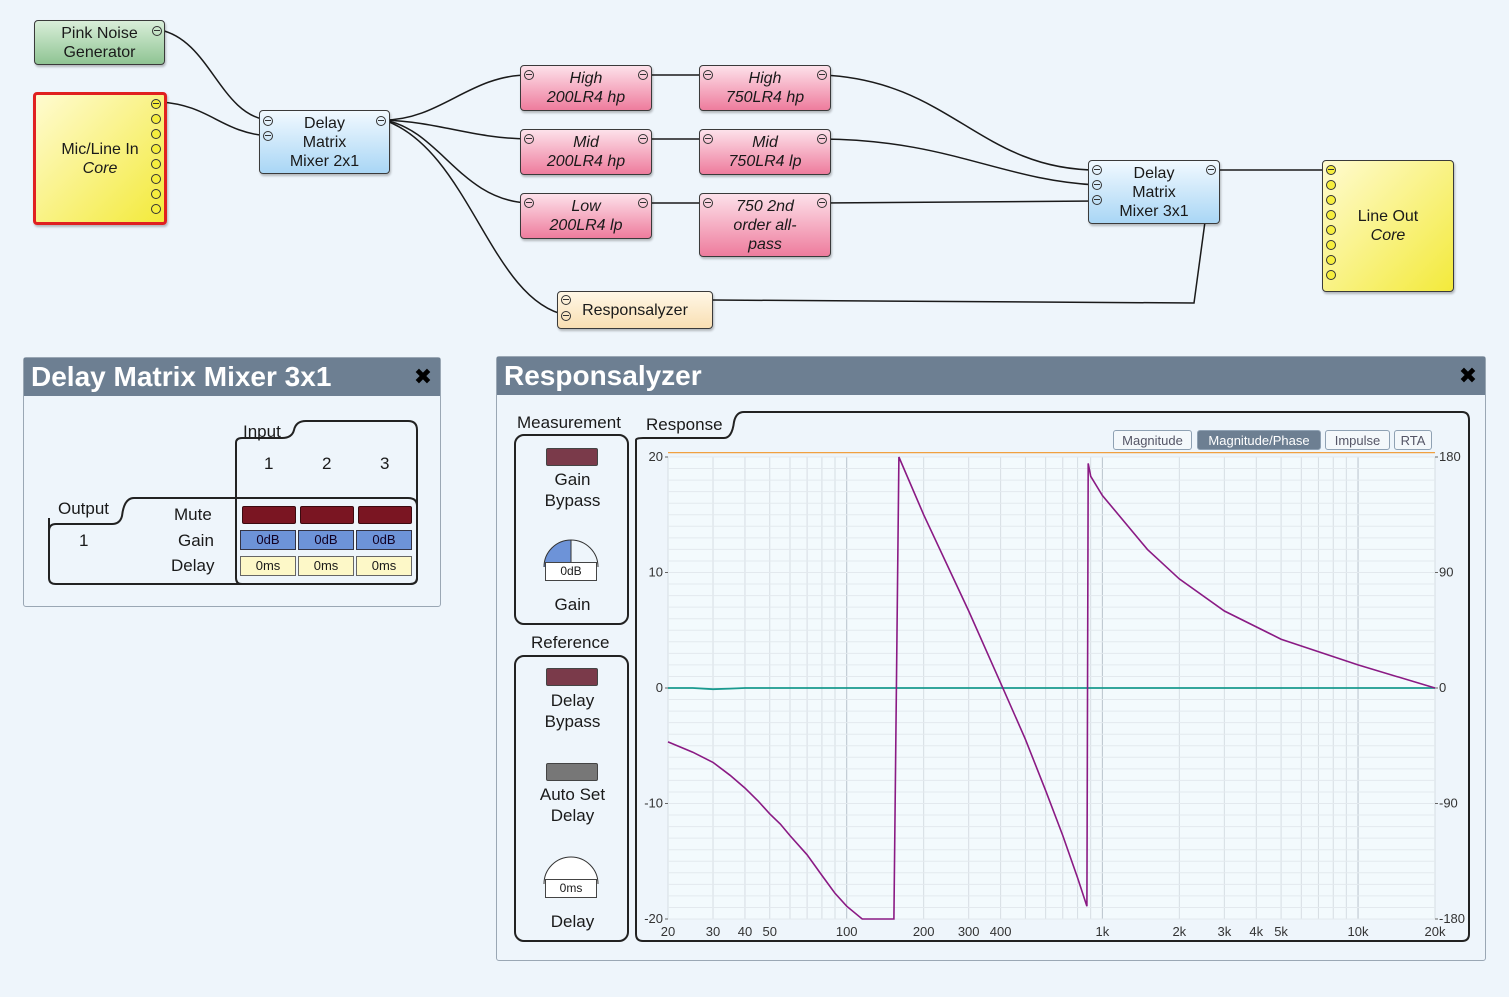 This screenshot has width=1509, height=997. What do you see at coordinates (326, 566) in the screenshot?
I see `delay-field-2: 0ms` at bounding box center [326, 566].